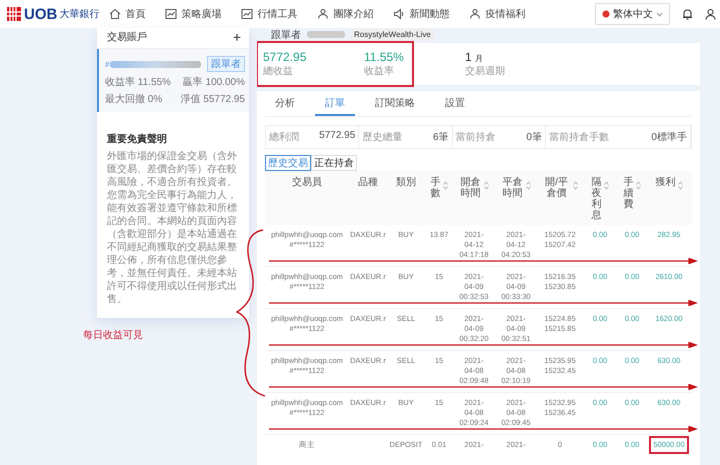 The height and width of the screenshot is (465, 720). Describe the element at coordinates (382, 137) in the screenshot. I see `summary-label: 歷史總量` at that location.